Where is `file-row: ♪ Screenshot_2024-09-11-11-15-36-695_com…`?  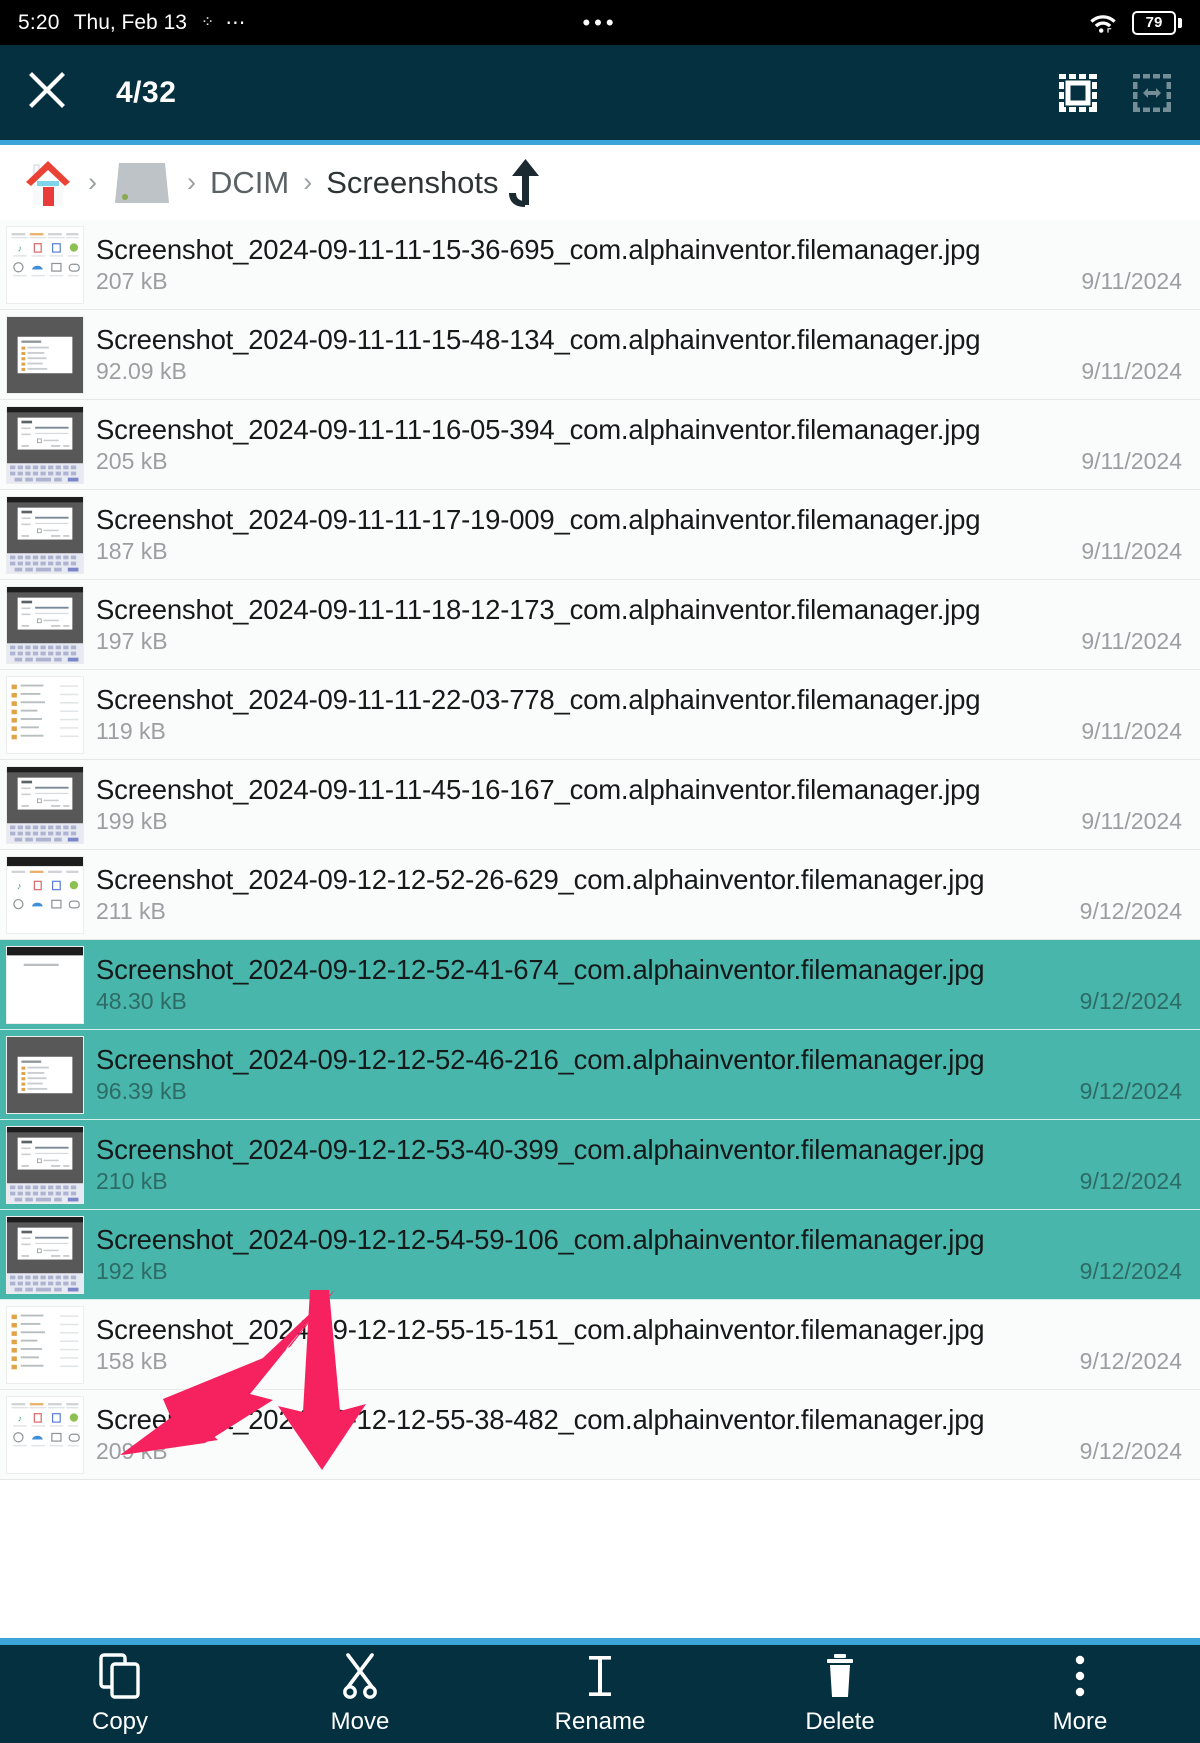 file-row: ♪ Screenshot_2024-09-11-11-15-36-695_com… is located at coordinates (600, 265).